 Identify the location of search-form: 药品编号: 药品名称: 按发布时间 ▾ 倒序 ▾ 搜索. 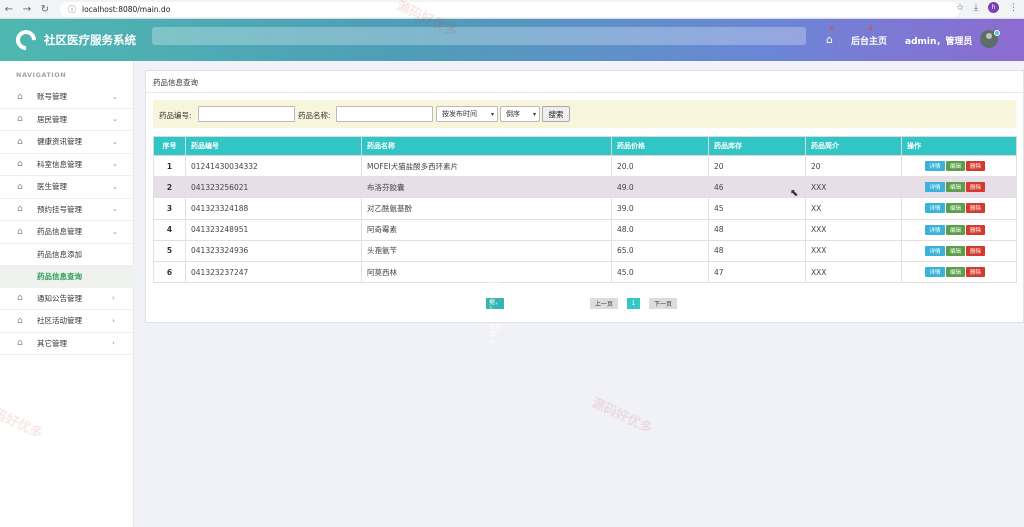
(584, 114).